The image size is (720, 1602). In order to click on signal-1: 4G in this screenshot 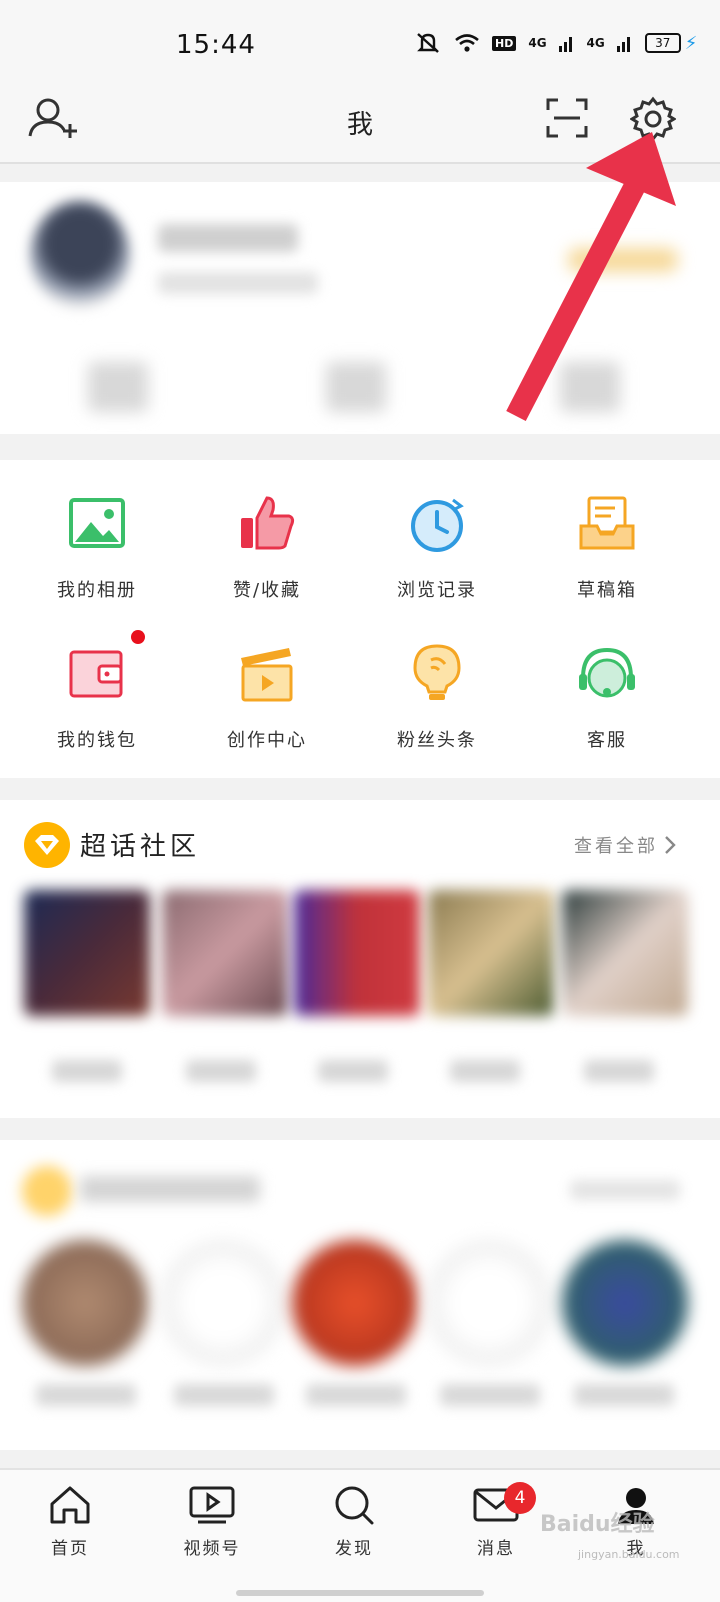, I will do `click(537, 43)`.